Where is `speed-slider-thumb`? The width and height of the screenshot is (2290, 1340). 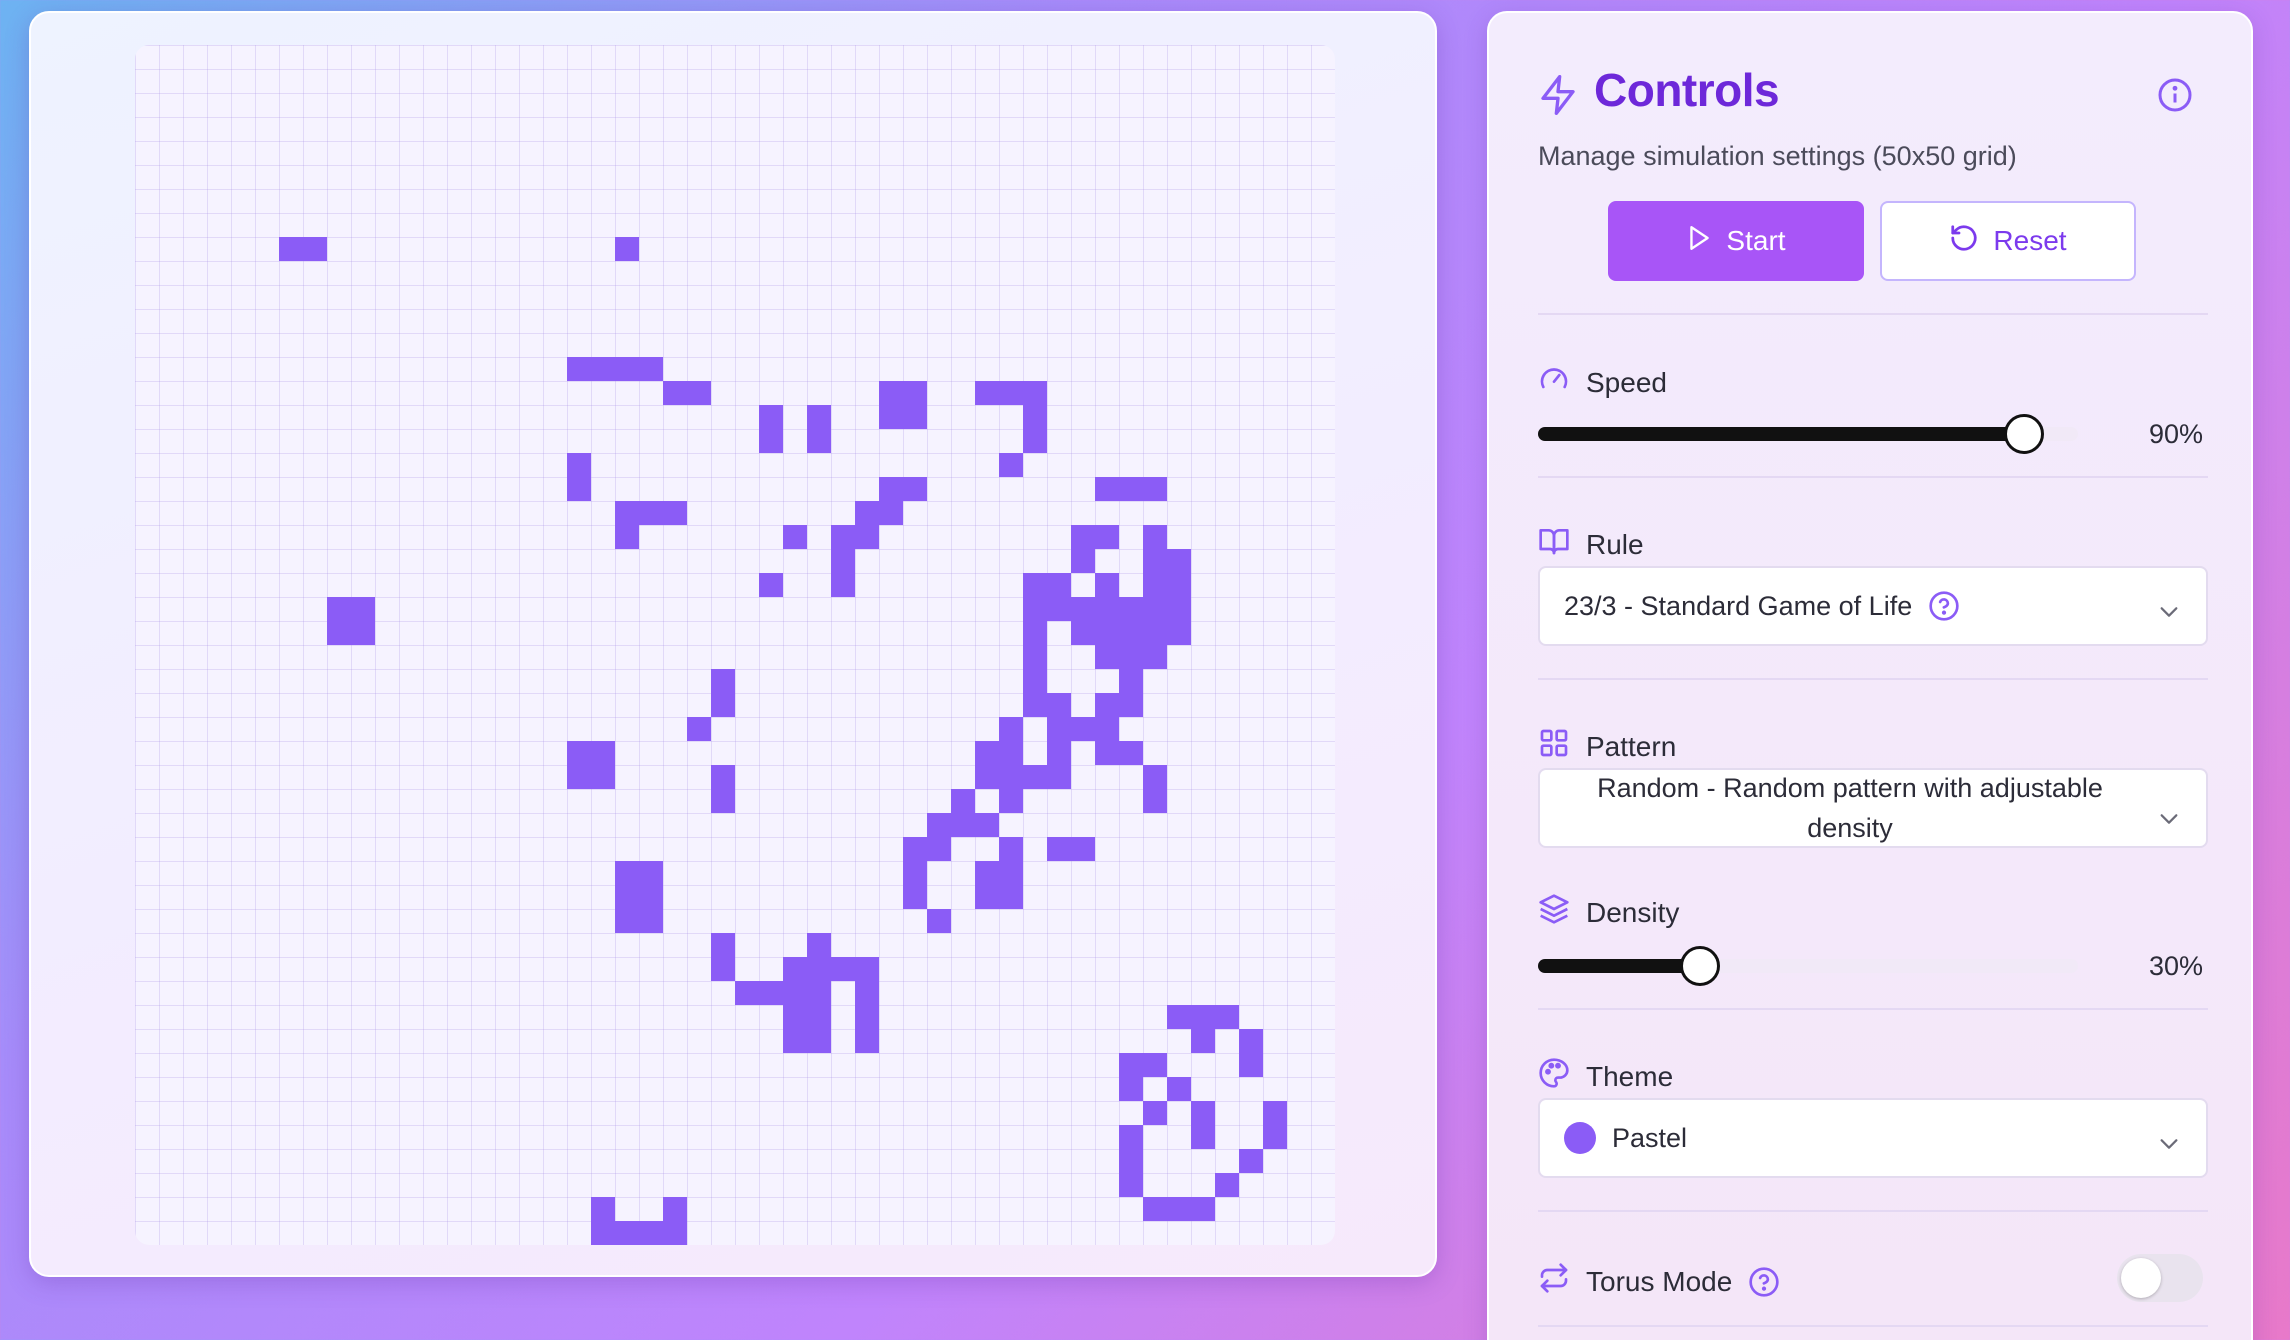
speed-slider-thumb is located at coordinates (2024, 434).